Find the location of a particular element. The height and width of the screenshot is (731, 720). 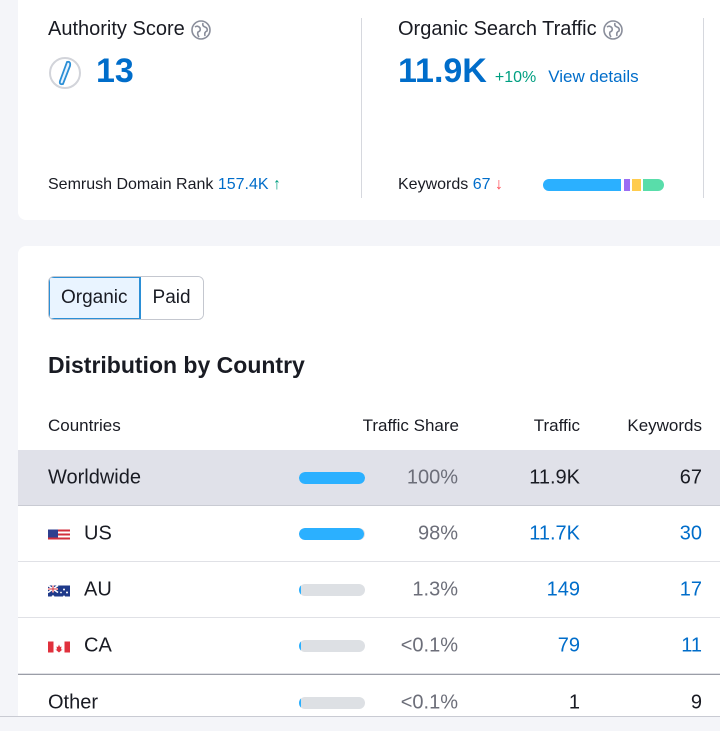

section-title: Distribution by Country is located at coordinates (176, 365).